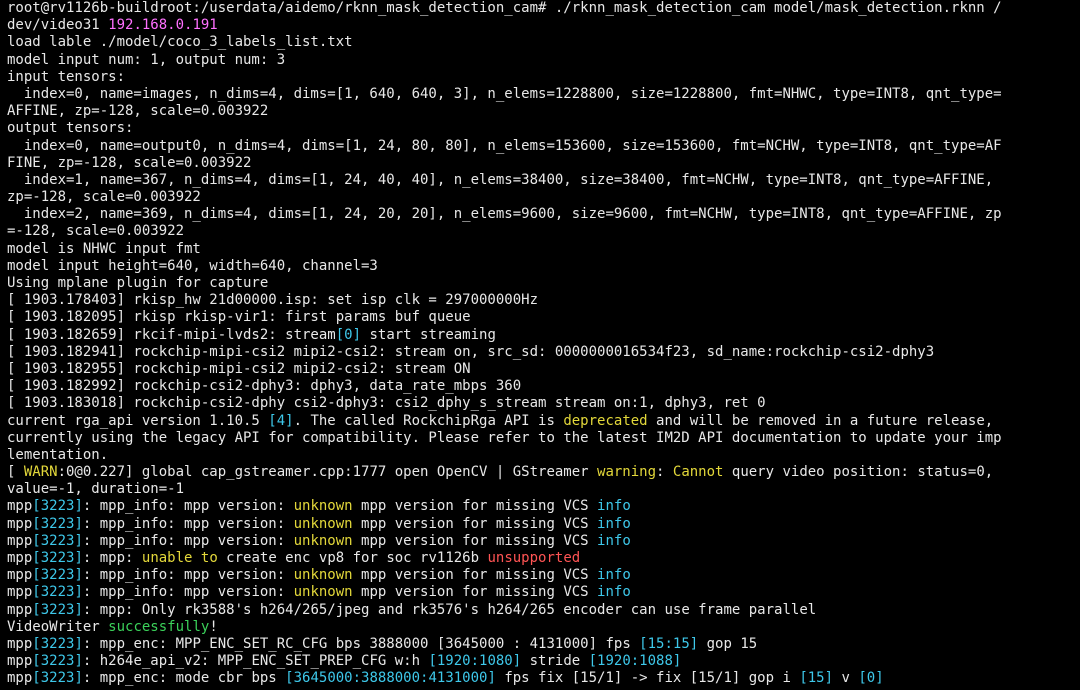 The image size is (1080, 690). I want to click on terminal-text-segment: [3645000:3888000:4131000], so click(390, 678).